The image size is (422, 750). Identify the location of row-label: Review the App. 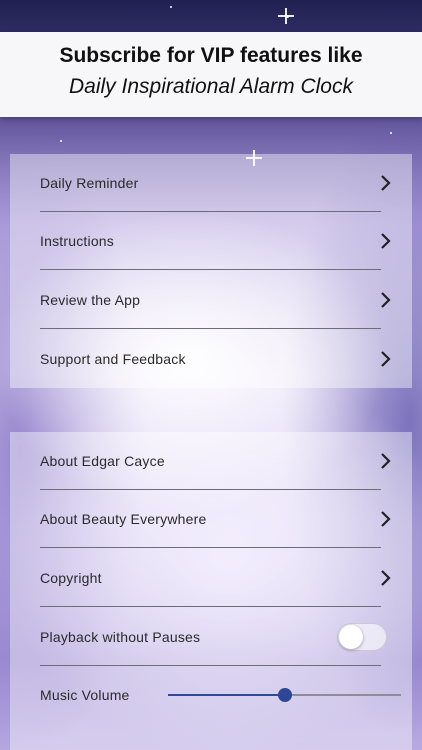
(90, 300).